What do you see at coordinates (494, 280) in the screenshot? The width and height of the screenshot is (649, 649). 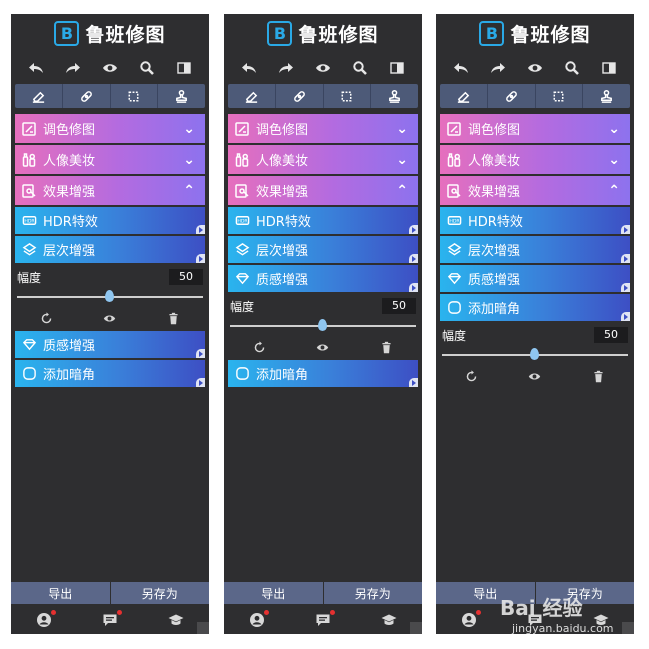 I see `effect-label: 质感增强` at bounding box center [494, 280].